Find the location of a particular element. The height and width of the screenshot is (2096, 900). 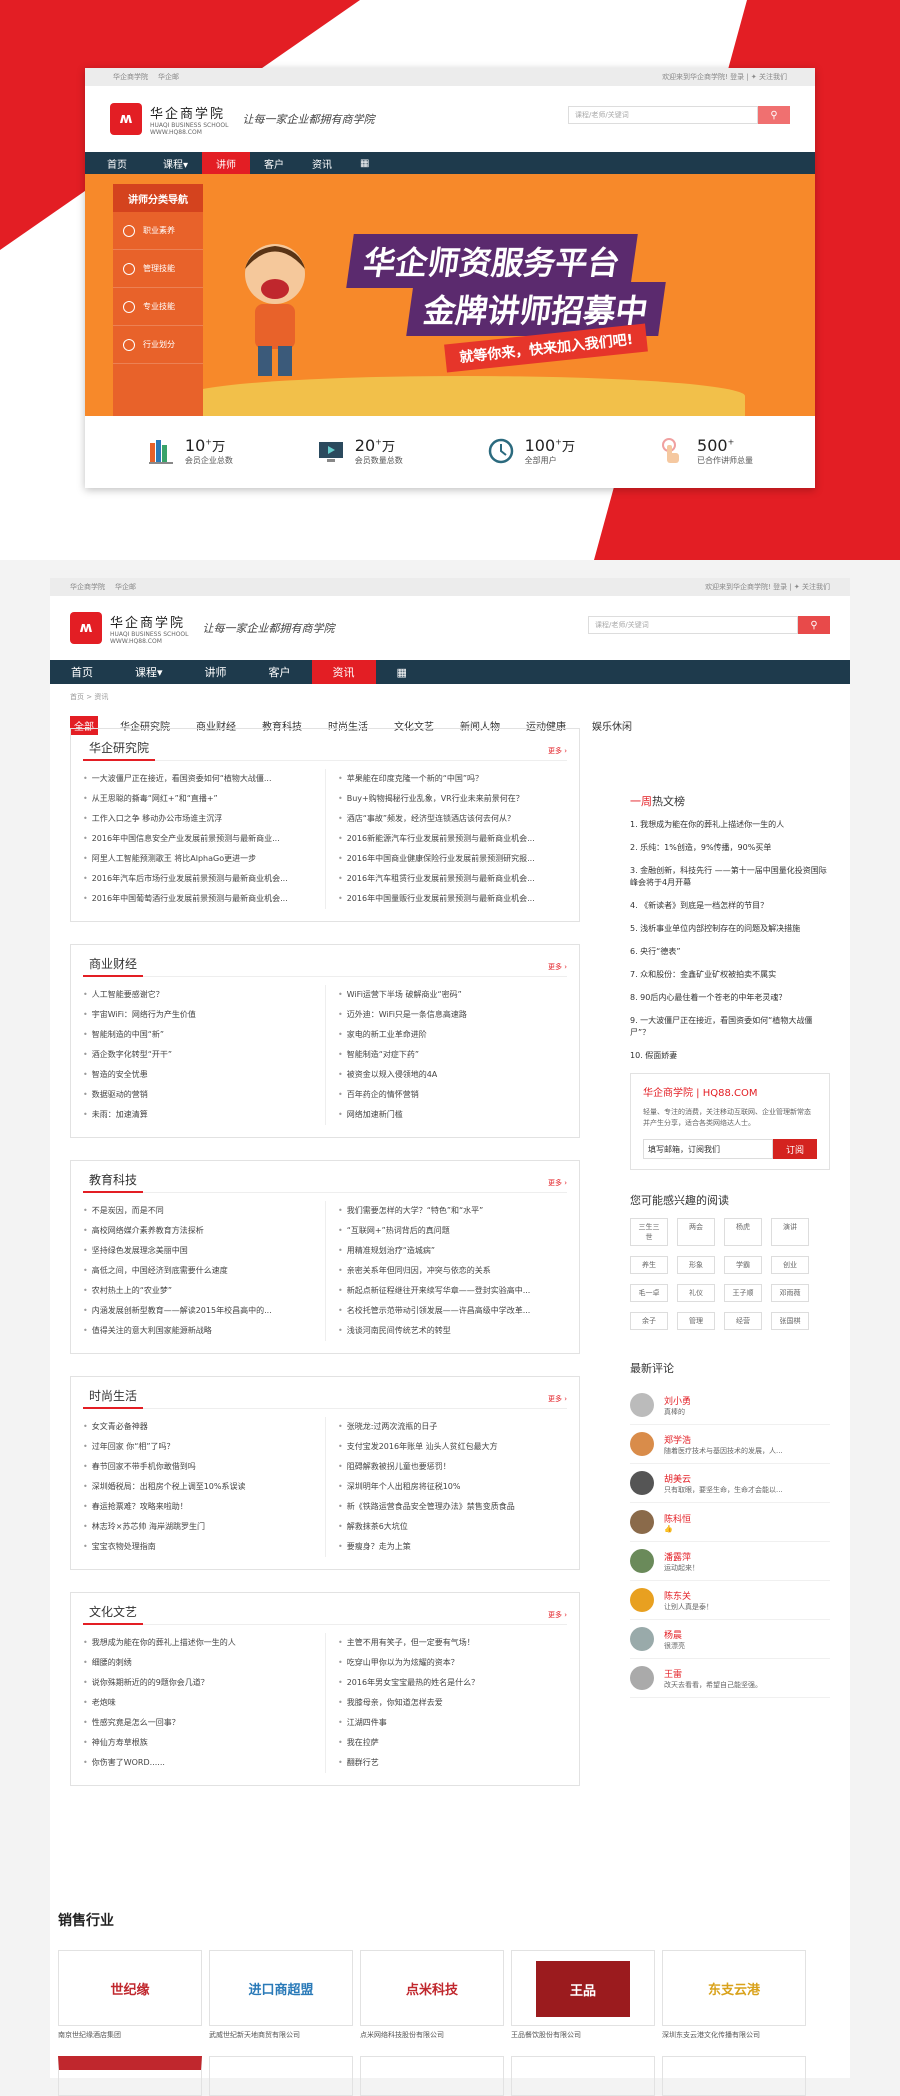

tag-chip: 演讲 is located at coordinates (790, 1232).